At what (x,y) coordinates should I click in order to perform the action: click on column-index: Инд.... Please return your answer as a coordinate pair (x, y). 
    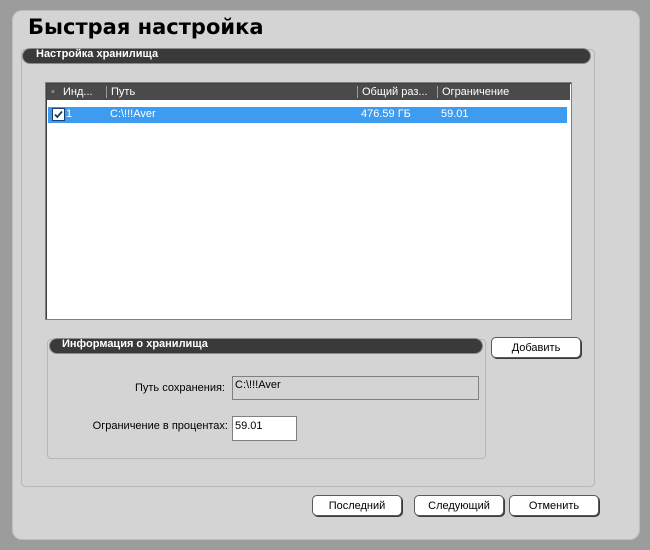
    Looking at the image, I should click on (78, 92).